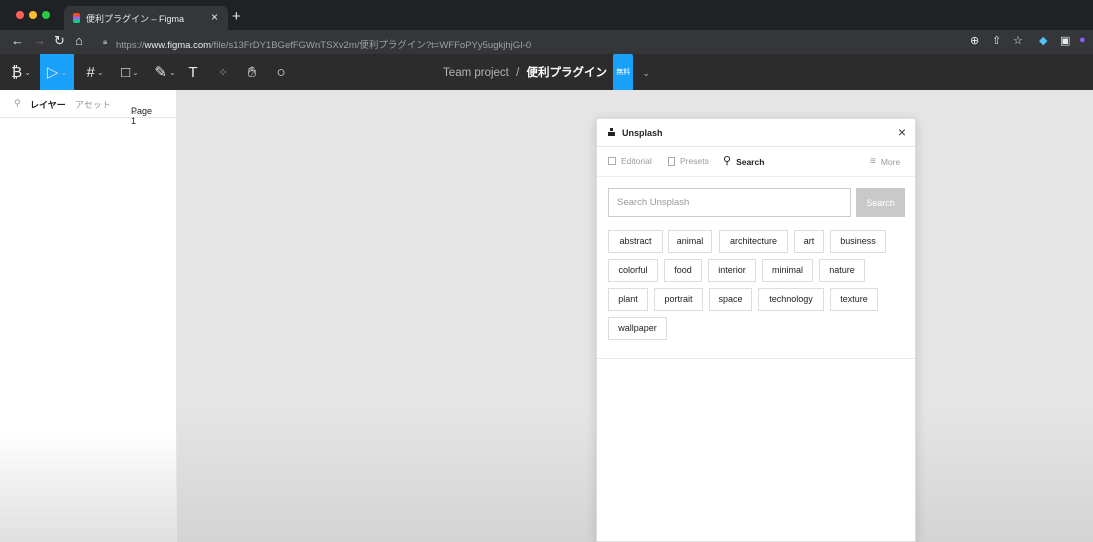 The height and width of the screenshot is (542, 1093). Describe the element at coordinates (17, 103) in the screenshot. I see `layer-search-icon: ⚲` at that location.